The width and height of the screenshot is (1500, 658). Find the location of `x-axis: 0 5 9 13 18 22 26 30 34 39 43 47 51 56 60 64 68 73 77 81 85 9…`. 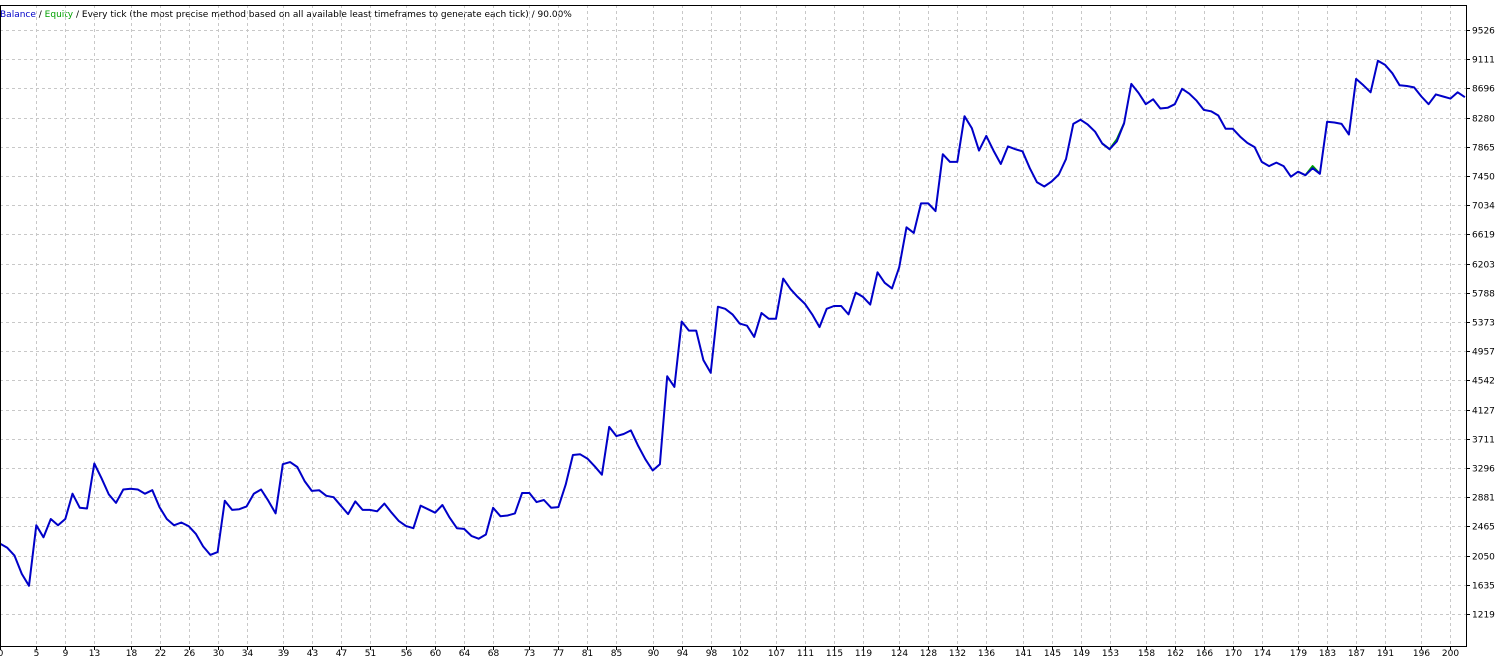

x-axis: 0 5 9 13 18 22 26 30 34 39 43 47 51 56 60 64 68 73 77 81 85 9… is located at coordinates (729, 652).